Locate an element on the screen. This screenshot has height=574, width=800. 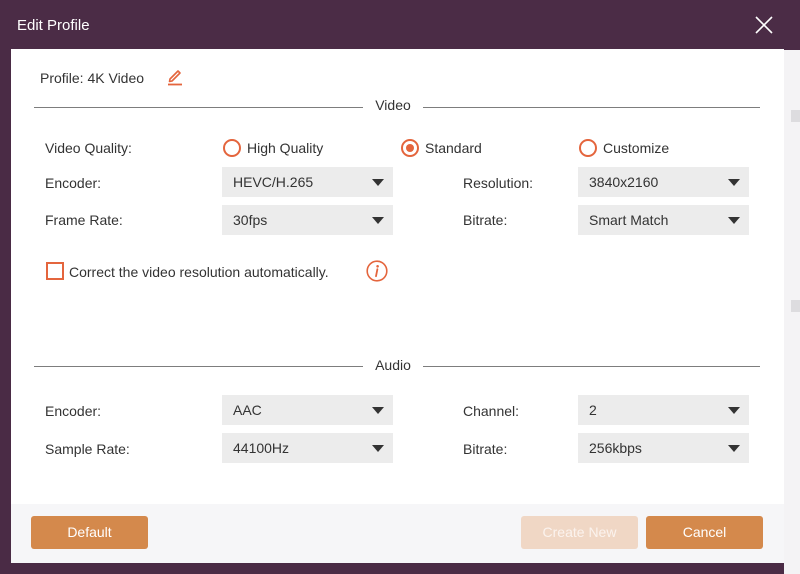
video-encoder-select: HEVC/H.265 is located at coordinates (307, 182).